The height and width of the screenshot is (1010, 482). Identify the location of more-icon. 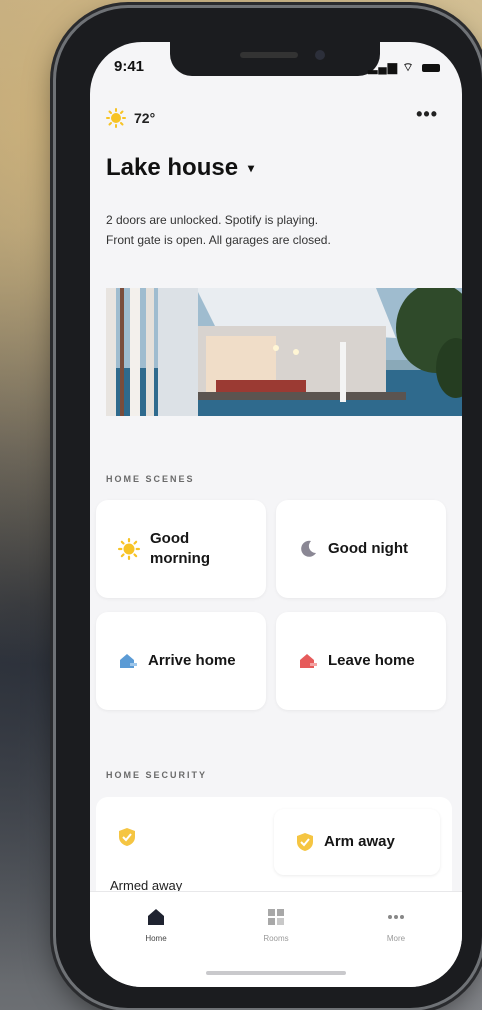
(396, 917).